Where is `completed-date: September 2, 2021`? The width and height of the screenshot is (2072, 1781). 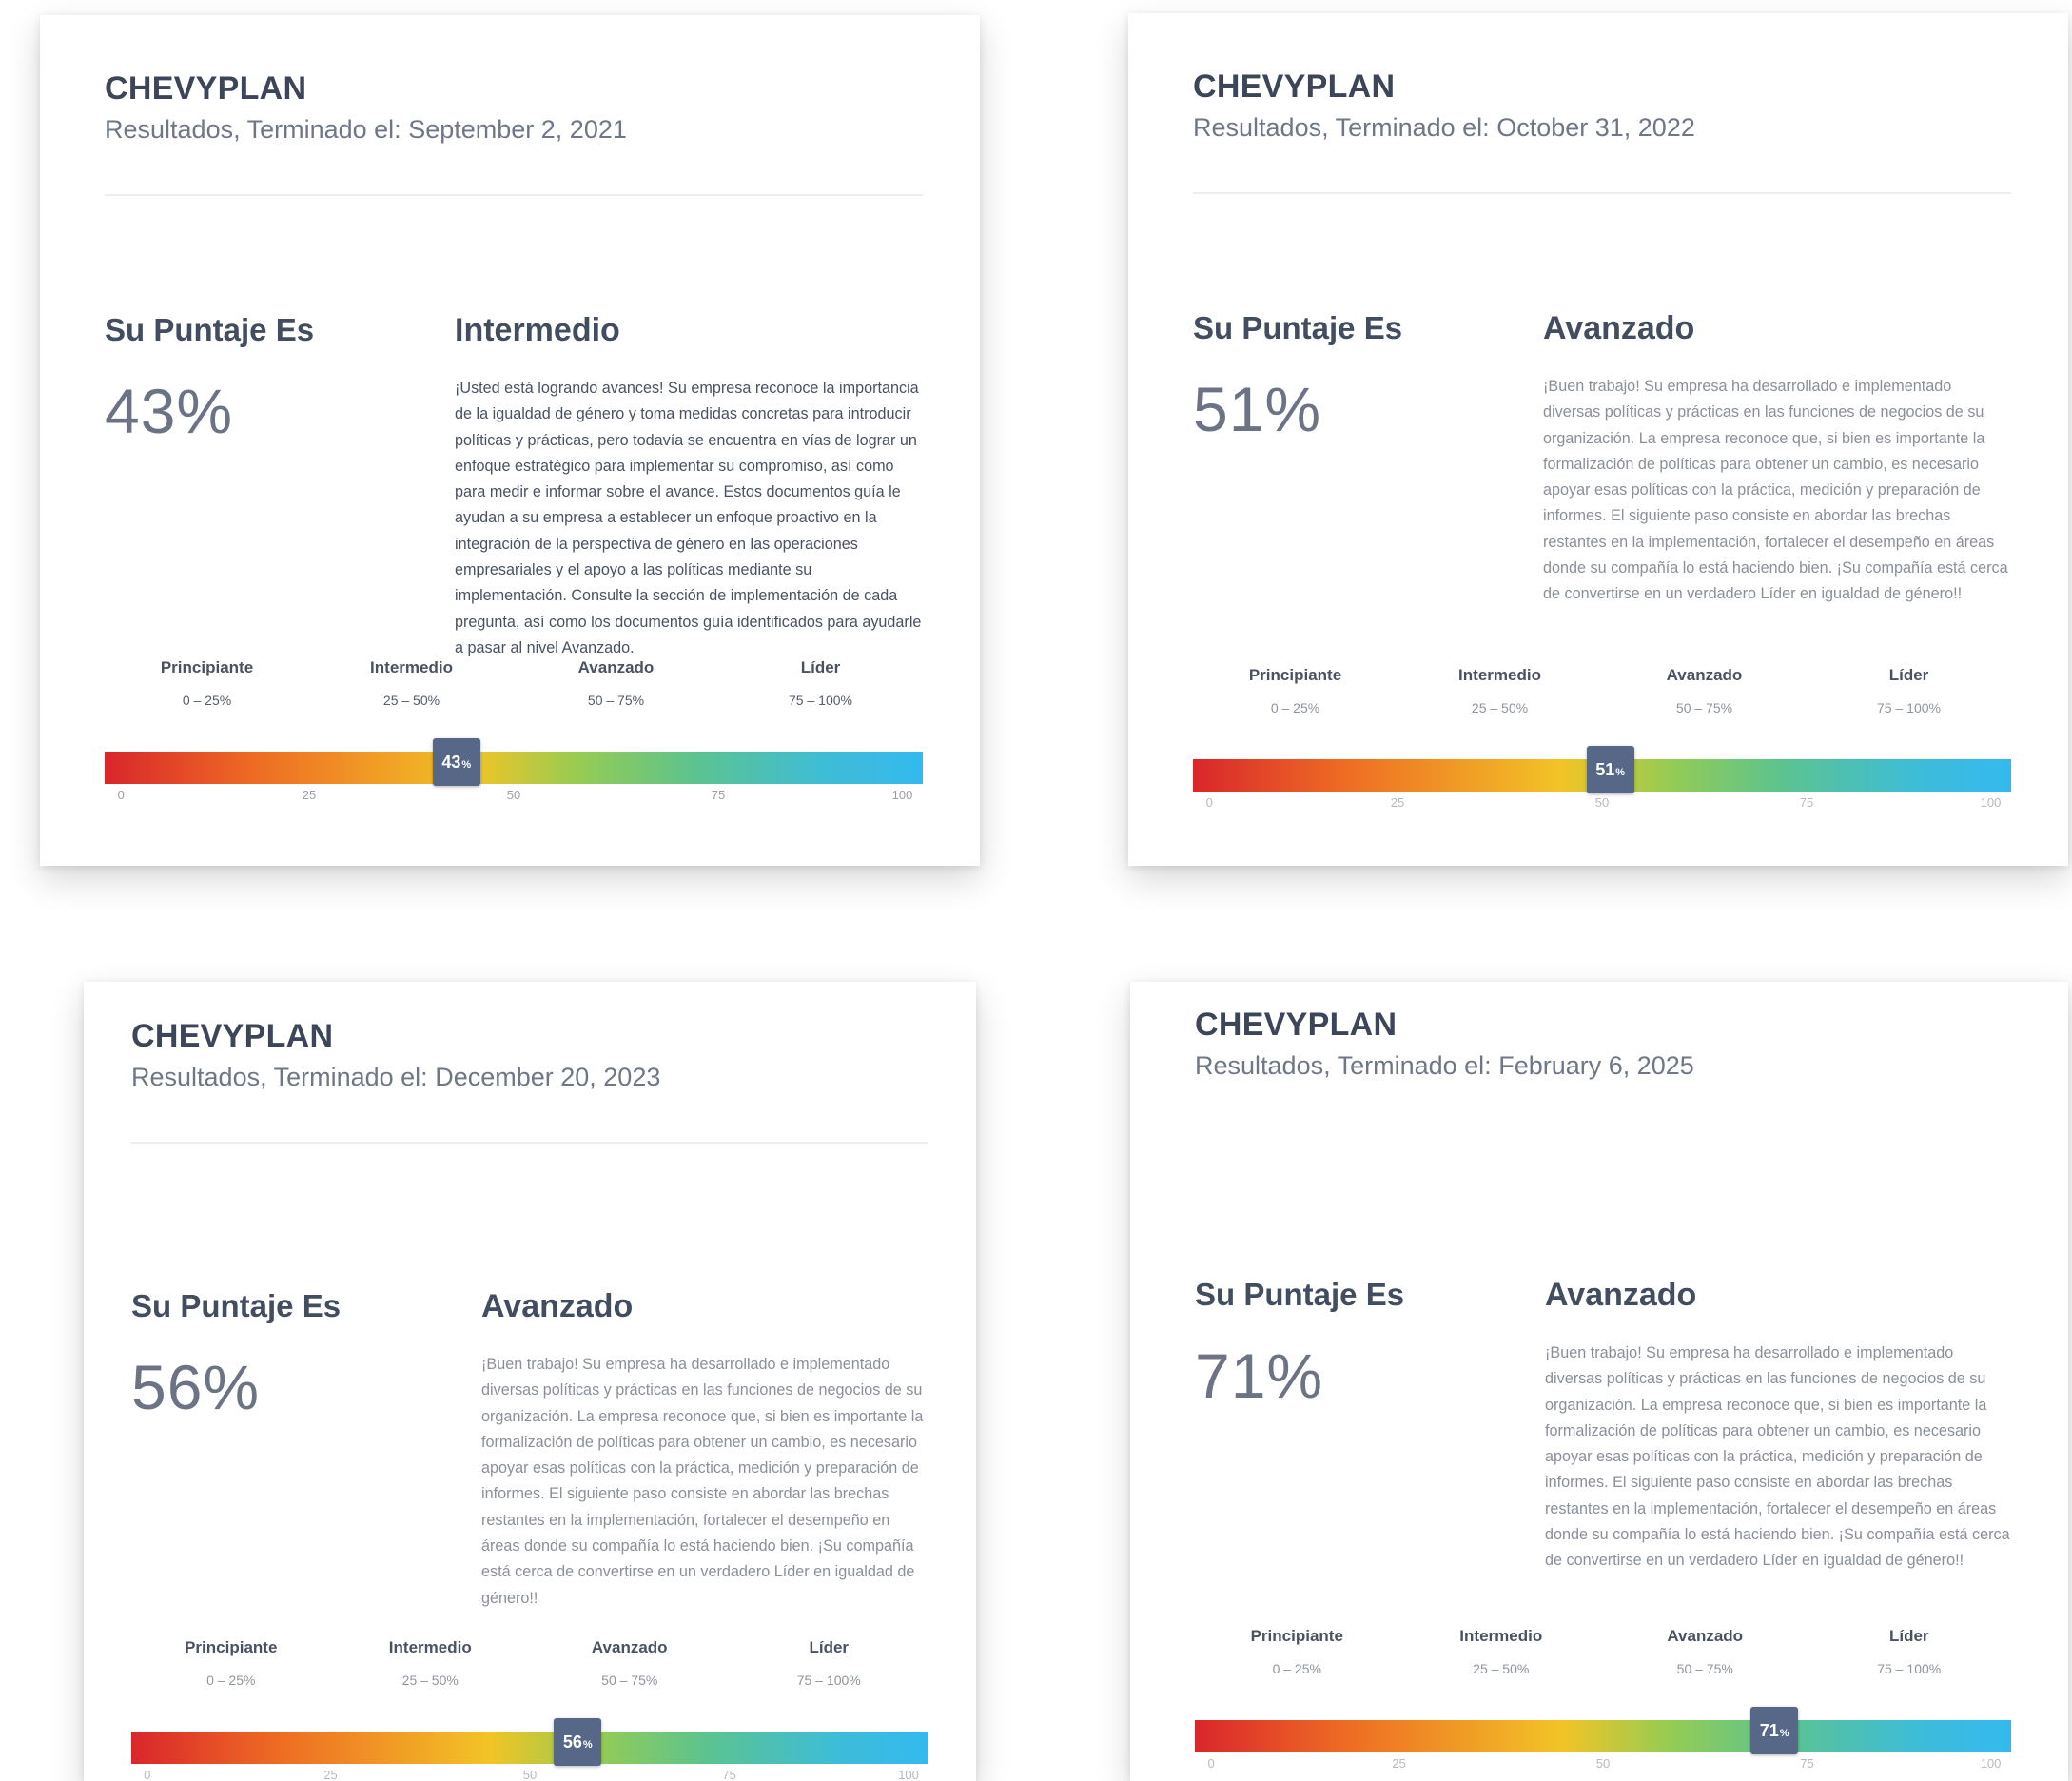
completed-date: September 2, 2021 is located at coordinates (517, 129).